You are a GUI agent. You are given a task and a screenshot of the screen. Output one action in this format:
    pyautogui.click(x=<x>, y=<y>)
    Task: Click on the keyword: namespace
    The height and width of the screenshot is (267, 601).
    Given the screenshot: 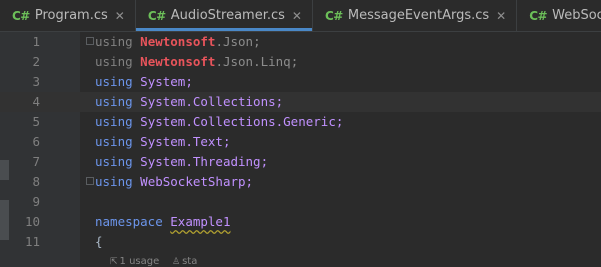 What is the action you would take?
    pyautogui.click(x=129, y=221)
    